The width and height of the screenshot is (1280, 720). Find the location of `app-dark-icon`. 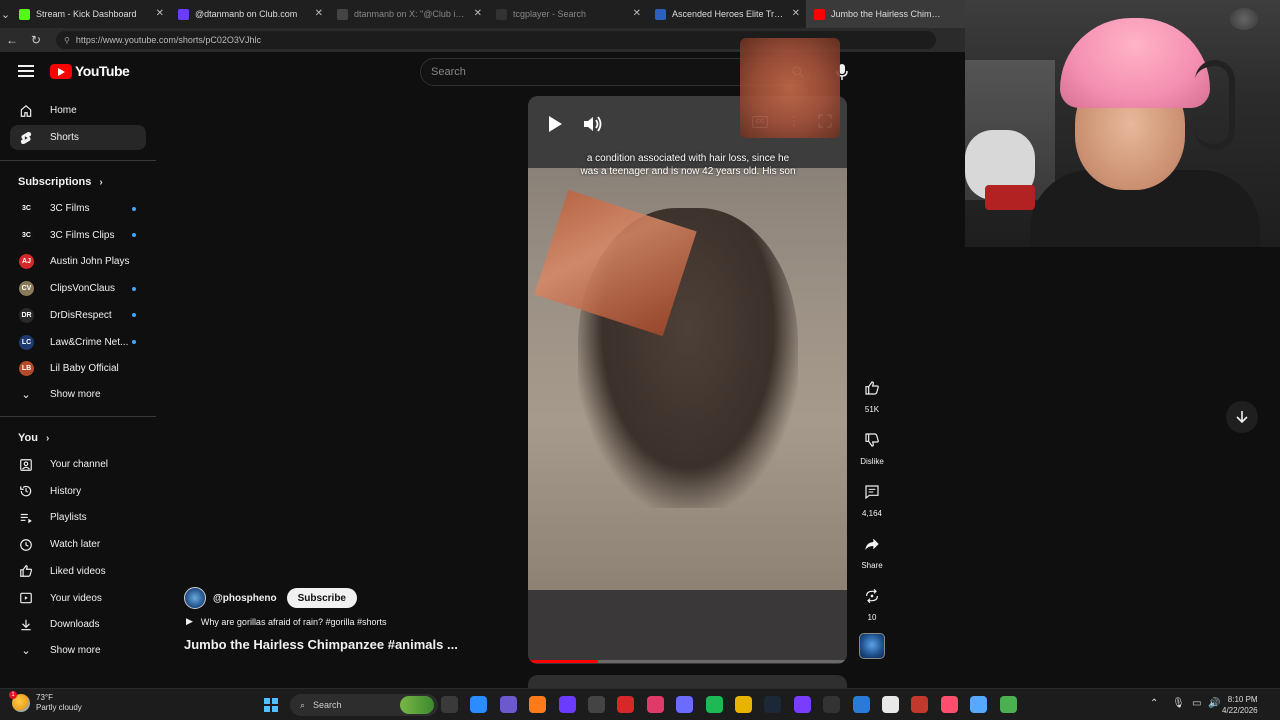

app-dark-icon is located at coordinates (832, 704).